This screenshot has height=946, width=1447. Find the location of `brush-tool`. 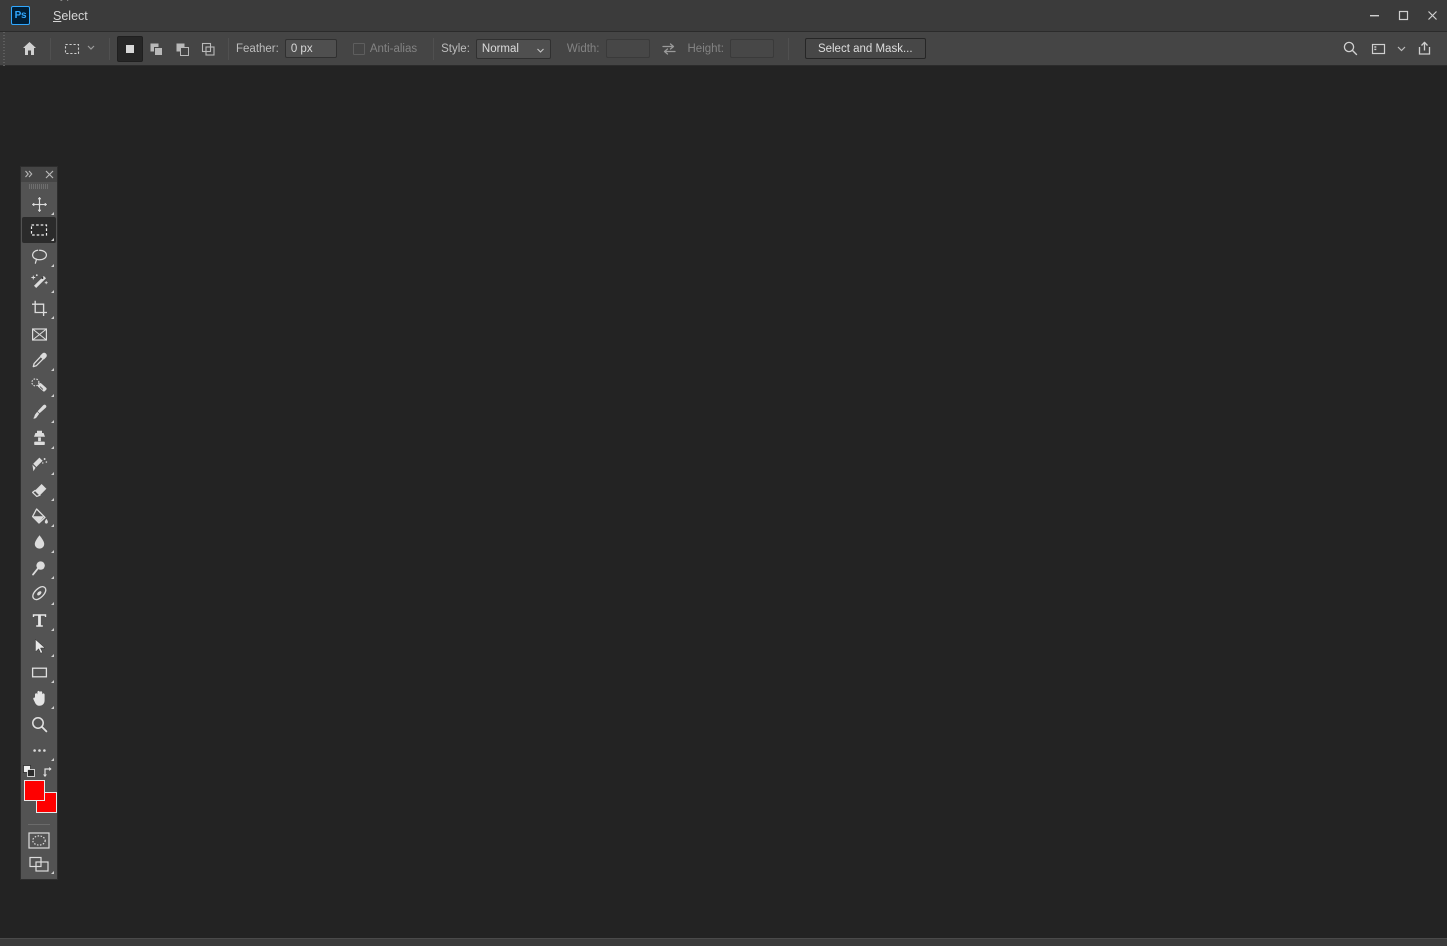

brush-tool is located at coordinates (39, 412).